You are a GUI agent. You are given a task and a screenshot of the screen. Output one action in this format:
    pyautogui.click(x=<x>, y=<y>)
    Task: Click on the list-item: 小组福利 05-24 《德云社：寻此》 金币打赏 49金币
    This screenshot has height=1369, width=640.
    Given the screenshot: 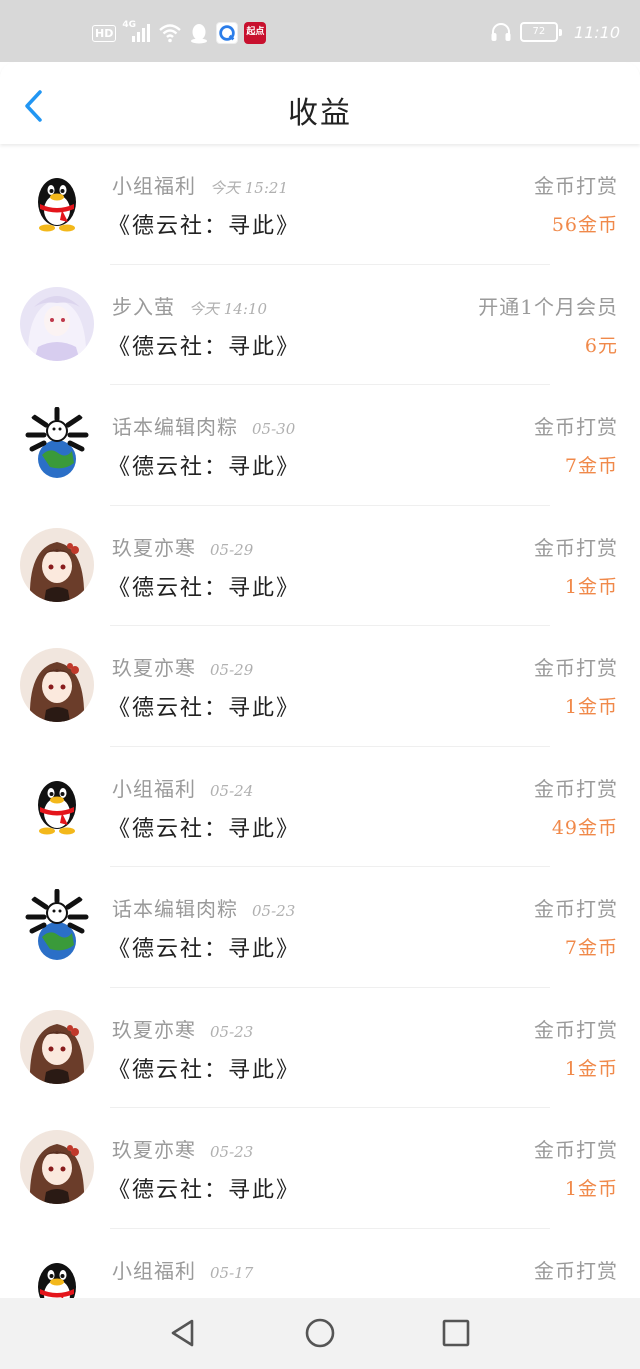 What is the action you would take?
    pyautogui.click(x=320, y=807)
    